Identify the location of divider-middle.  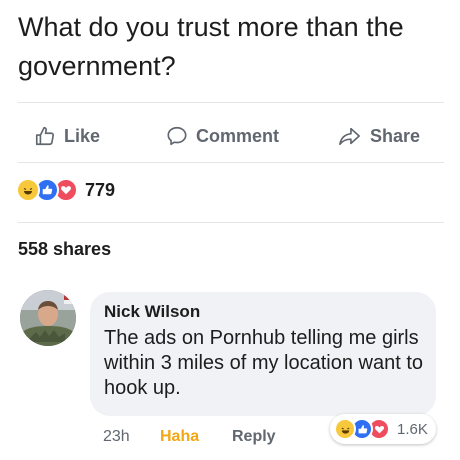
(231, 162).